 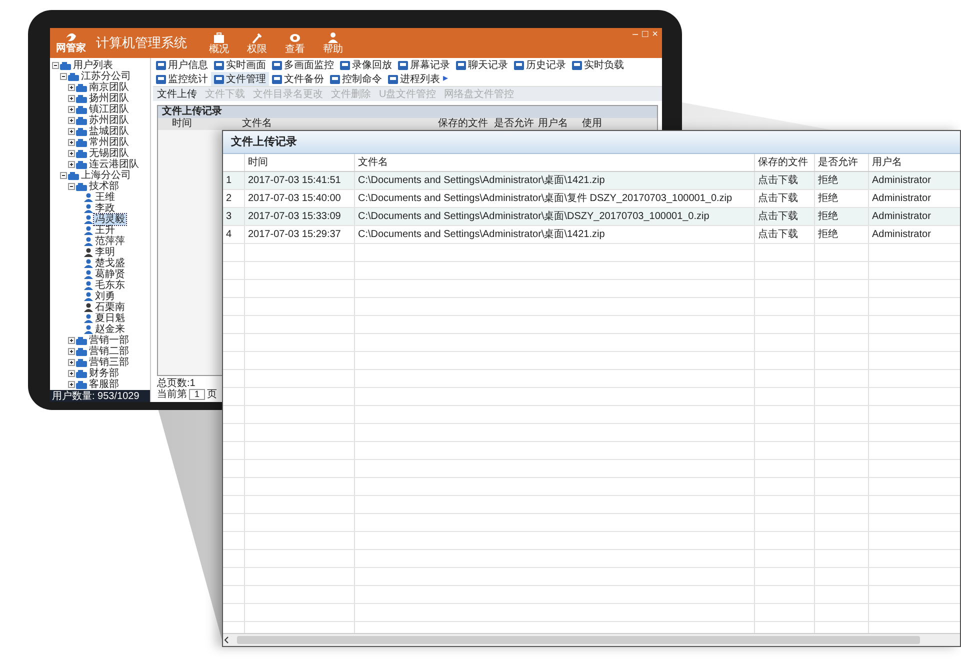 I want to click on tree-item: 石栗南, so click(x=110, y=307).